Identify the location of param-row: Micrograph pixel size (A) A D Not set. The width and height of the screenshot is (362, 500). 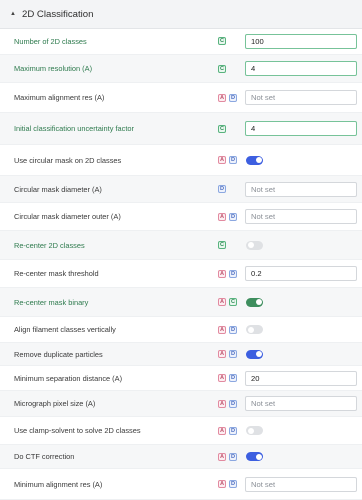
(181, 404).